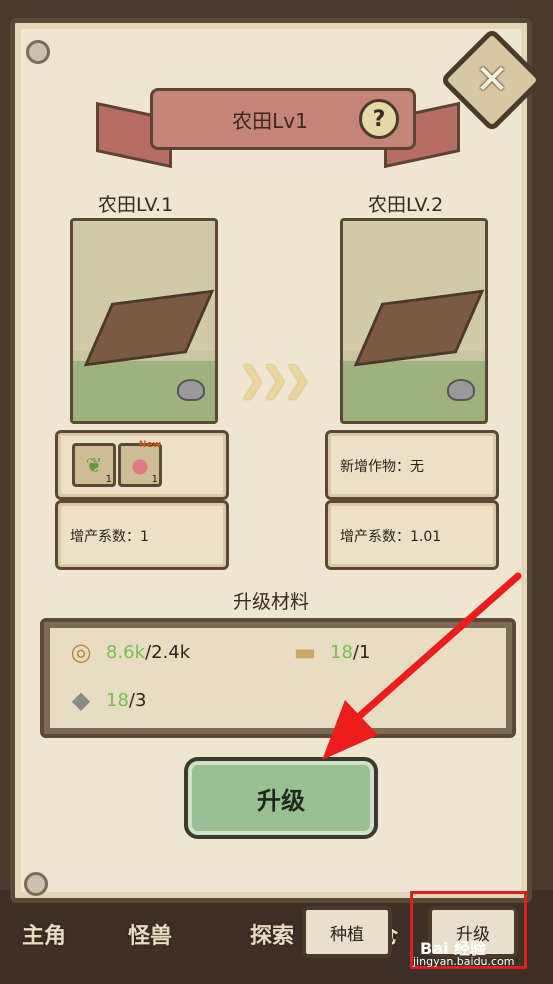  What do you see at coordinates (464, 961) in the screenshot?
I see `watermark-url: jingyan.baidu.com` at bounding box center [464, 961].